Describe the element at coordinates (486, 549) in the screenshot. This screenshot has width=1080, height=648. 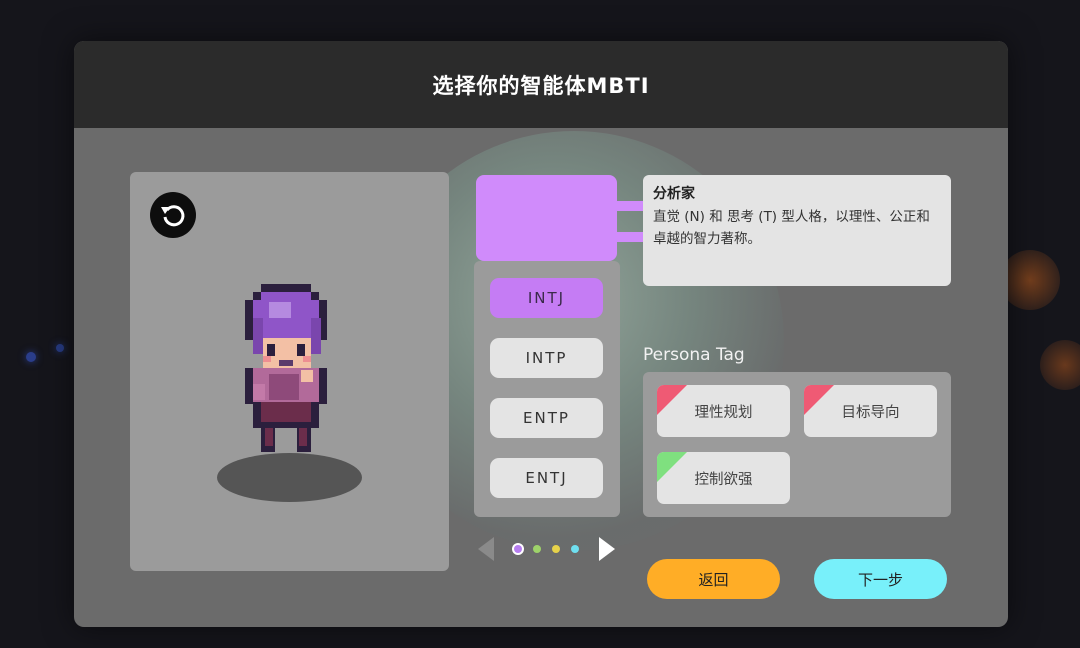
I see `chevron-left-icon` at that location.